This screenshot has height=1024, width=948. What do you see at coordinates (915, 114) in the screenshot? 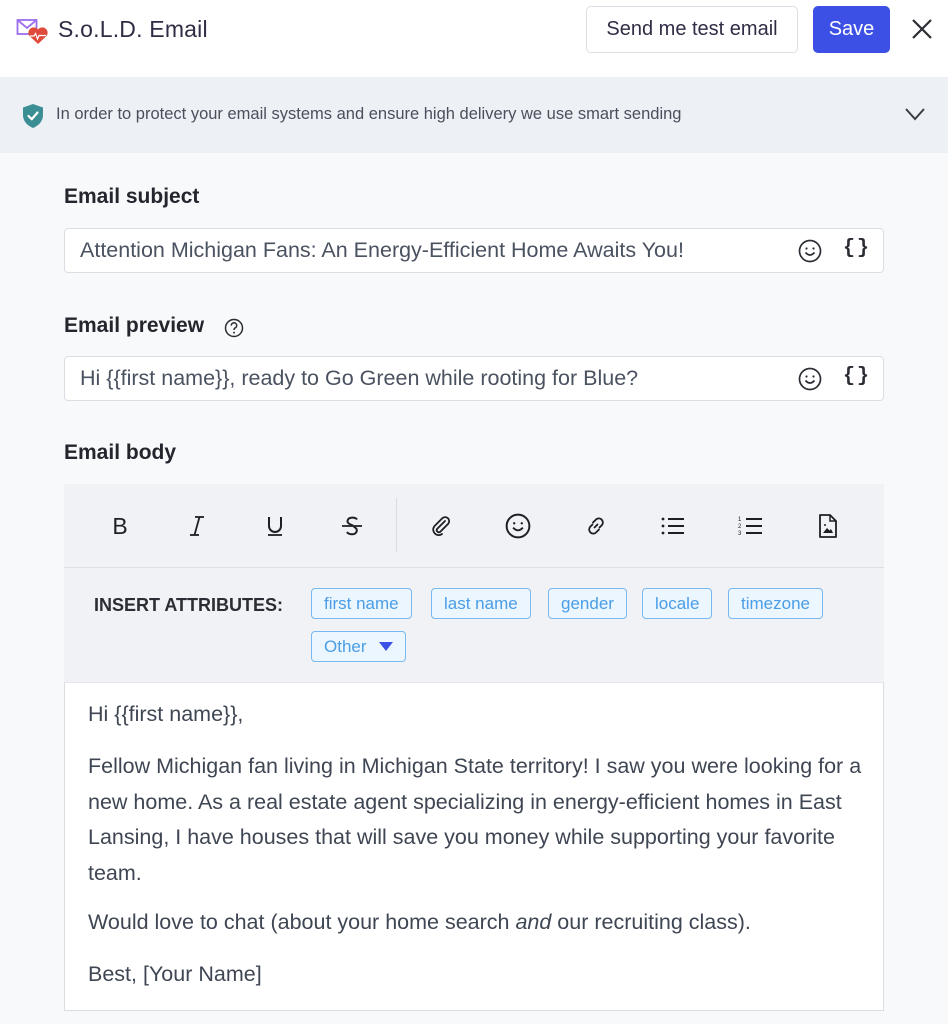
I see `chevron-down-icon` at bounding box center [915, 114].